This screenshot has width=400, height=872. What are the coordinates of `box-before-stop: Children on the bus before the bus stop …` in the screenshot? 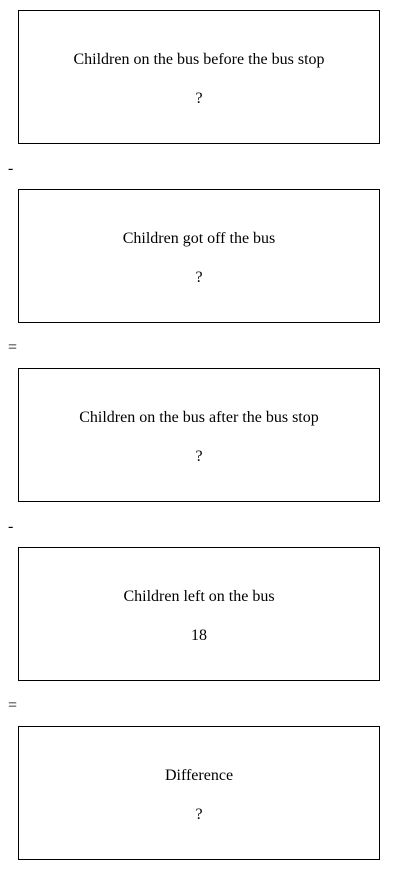 It's located at (199, 77).